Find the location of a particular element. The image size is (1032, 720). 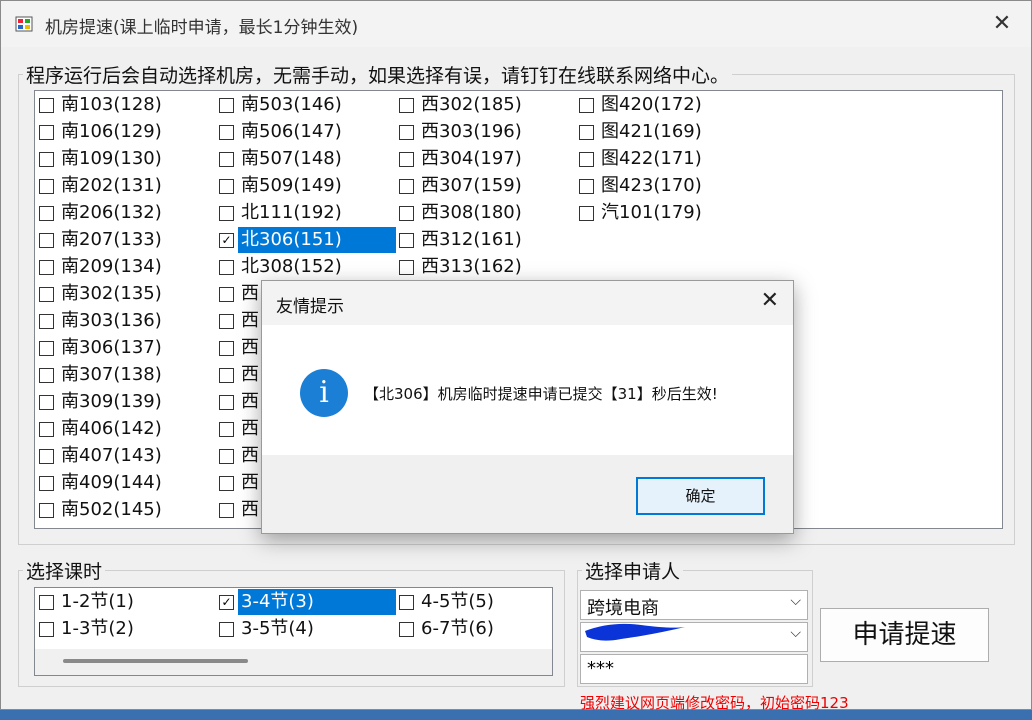

checkbox-item: 南506(147) is located at coordinates (280, 132).